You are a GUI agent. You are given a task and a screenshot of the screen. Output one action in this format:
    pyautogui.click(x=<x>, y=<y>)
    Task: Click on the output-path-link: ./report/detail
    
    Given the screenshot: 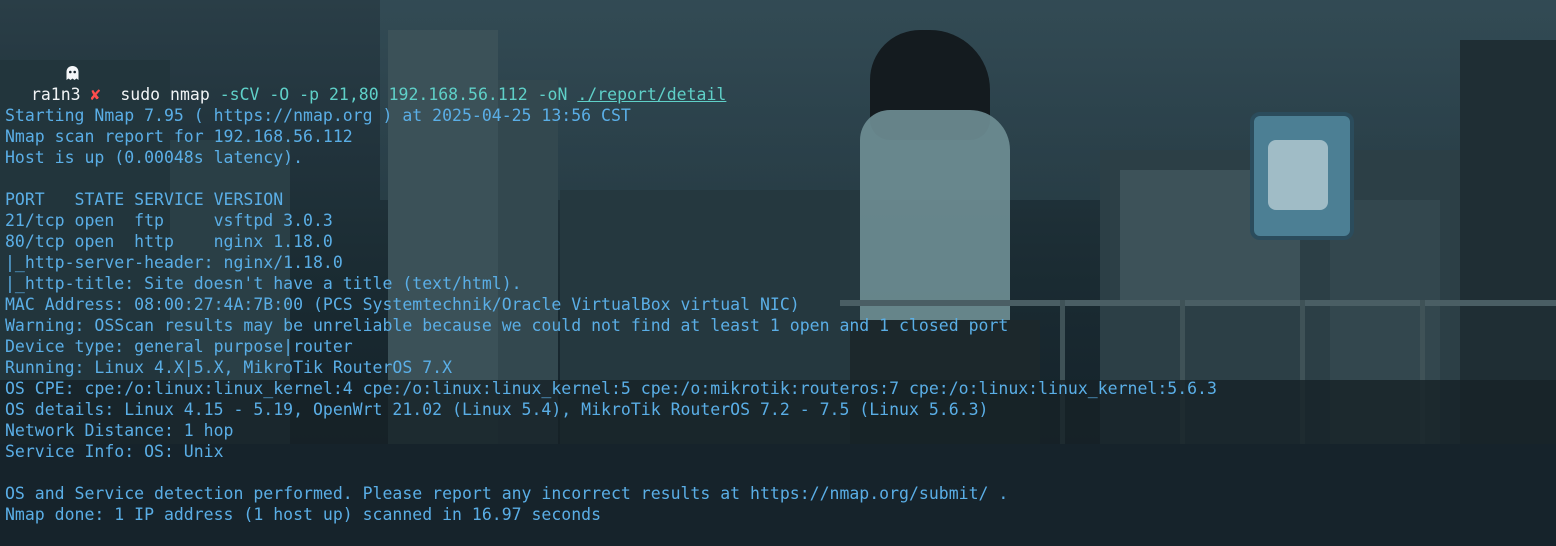 What is the action you would take?
    pyautogui.click(x=651, y=94)
    